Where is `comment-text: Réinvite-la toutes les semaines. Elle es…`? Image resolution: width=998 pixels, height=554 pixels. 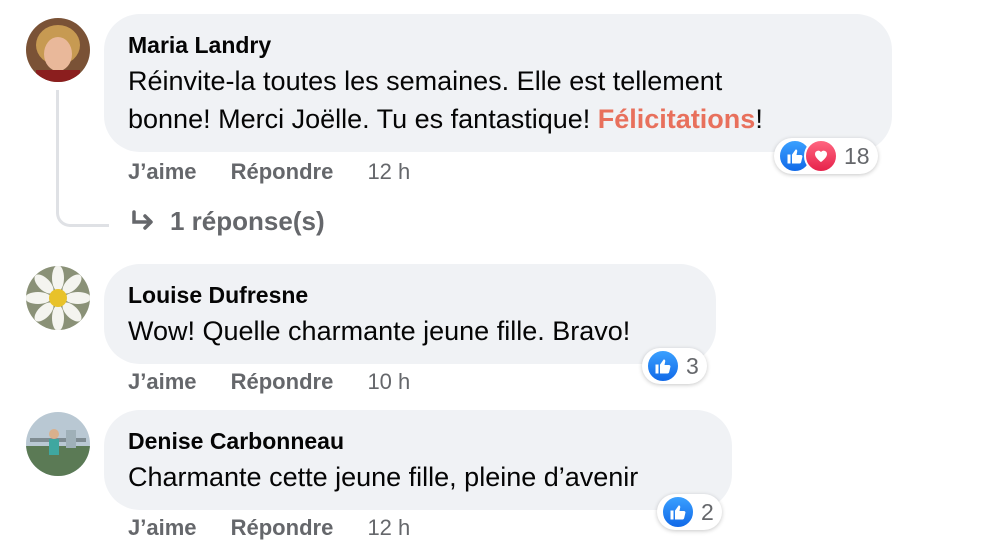 comment-text: Réinvite-la toutes les semaines. Elle es… is located at coordinates (508, 100).